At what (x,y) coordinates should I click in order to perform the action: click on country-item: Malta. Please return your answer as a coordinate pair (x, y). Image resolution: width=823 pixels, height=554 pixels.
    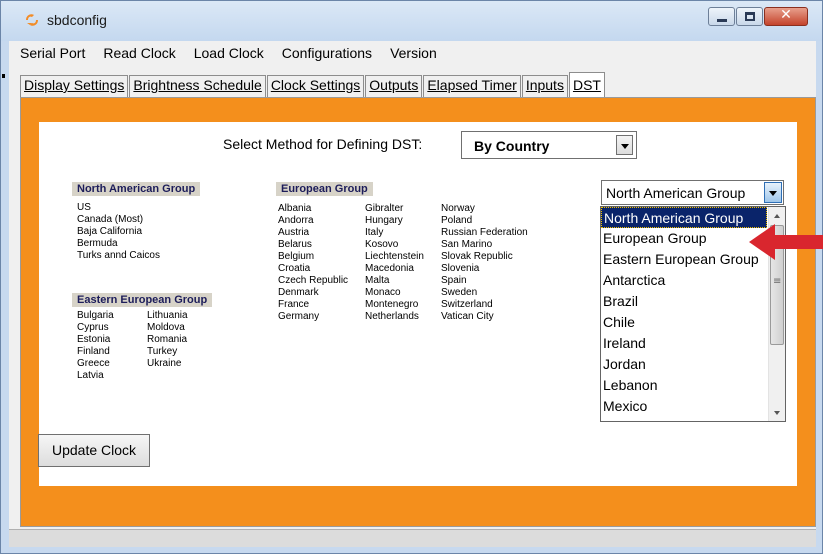
    Looking at the image, I should click on (377, 280).